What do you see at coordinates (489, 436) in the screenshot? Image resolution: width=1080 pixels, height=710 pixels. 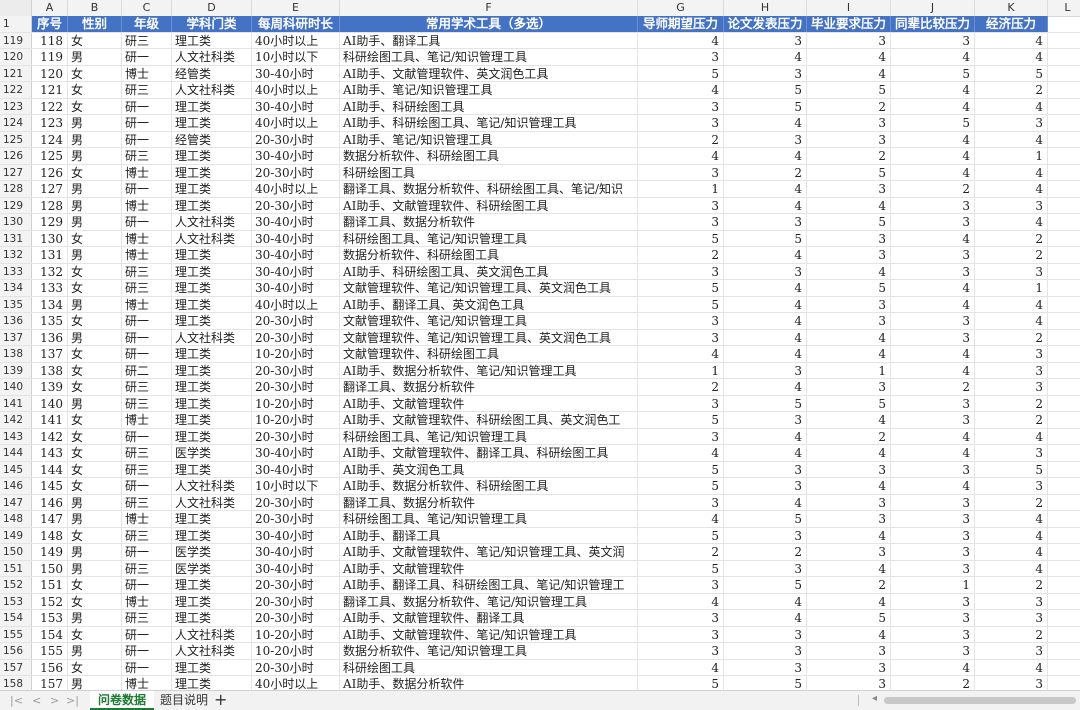 I see `table-cell: 科研绘图工具、笔记/知识管理工具` at bounding box center [489, 436].